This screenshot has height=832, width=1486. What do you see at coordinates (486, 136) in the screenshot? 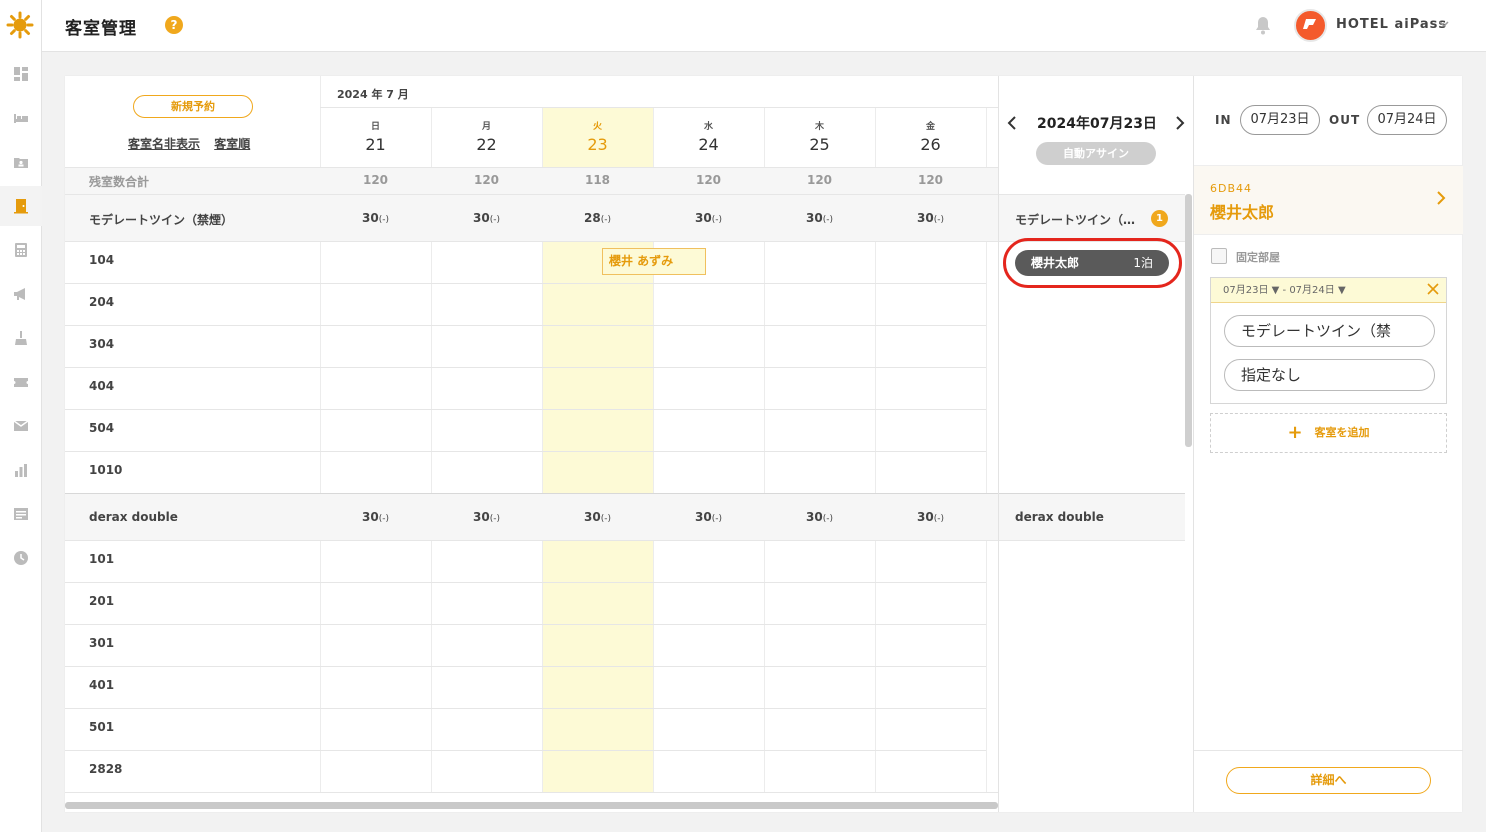
I see `day-header: 月 22` at bounding box center [486, 136].